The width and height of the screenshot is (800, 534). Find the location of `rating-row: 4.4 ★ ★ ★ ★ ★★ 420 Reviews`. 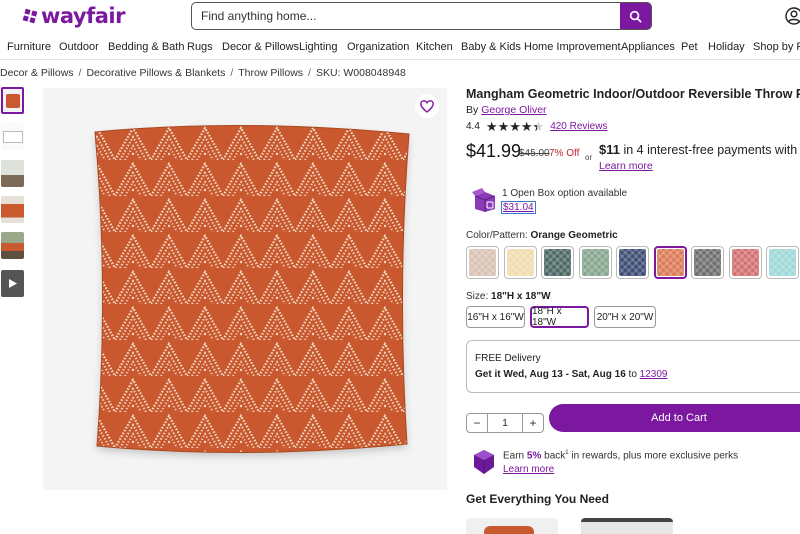

rating-row: 4.4 ★ ★ ★ ★ ★★ 420 Reviews is located at coordinates (536, 126).